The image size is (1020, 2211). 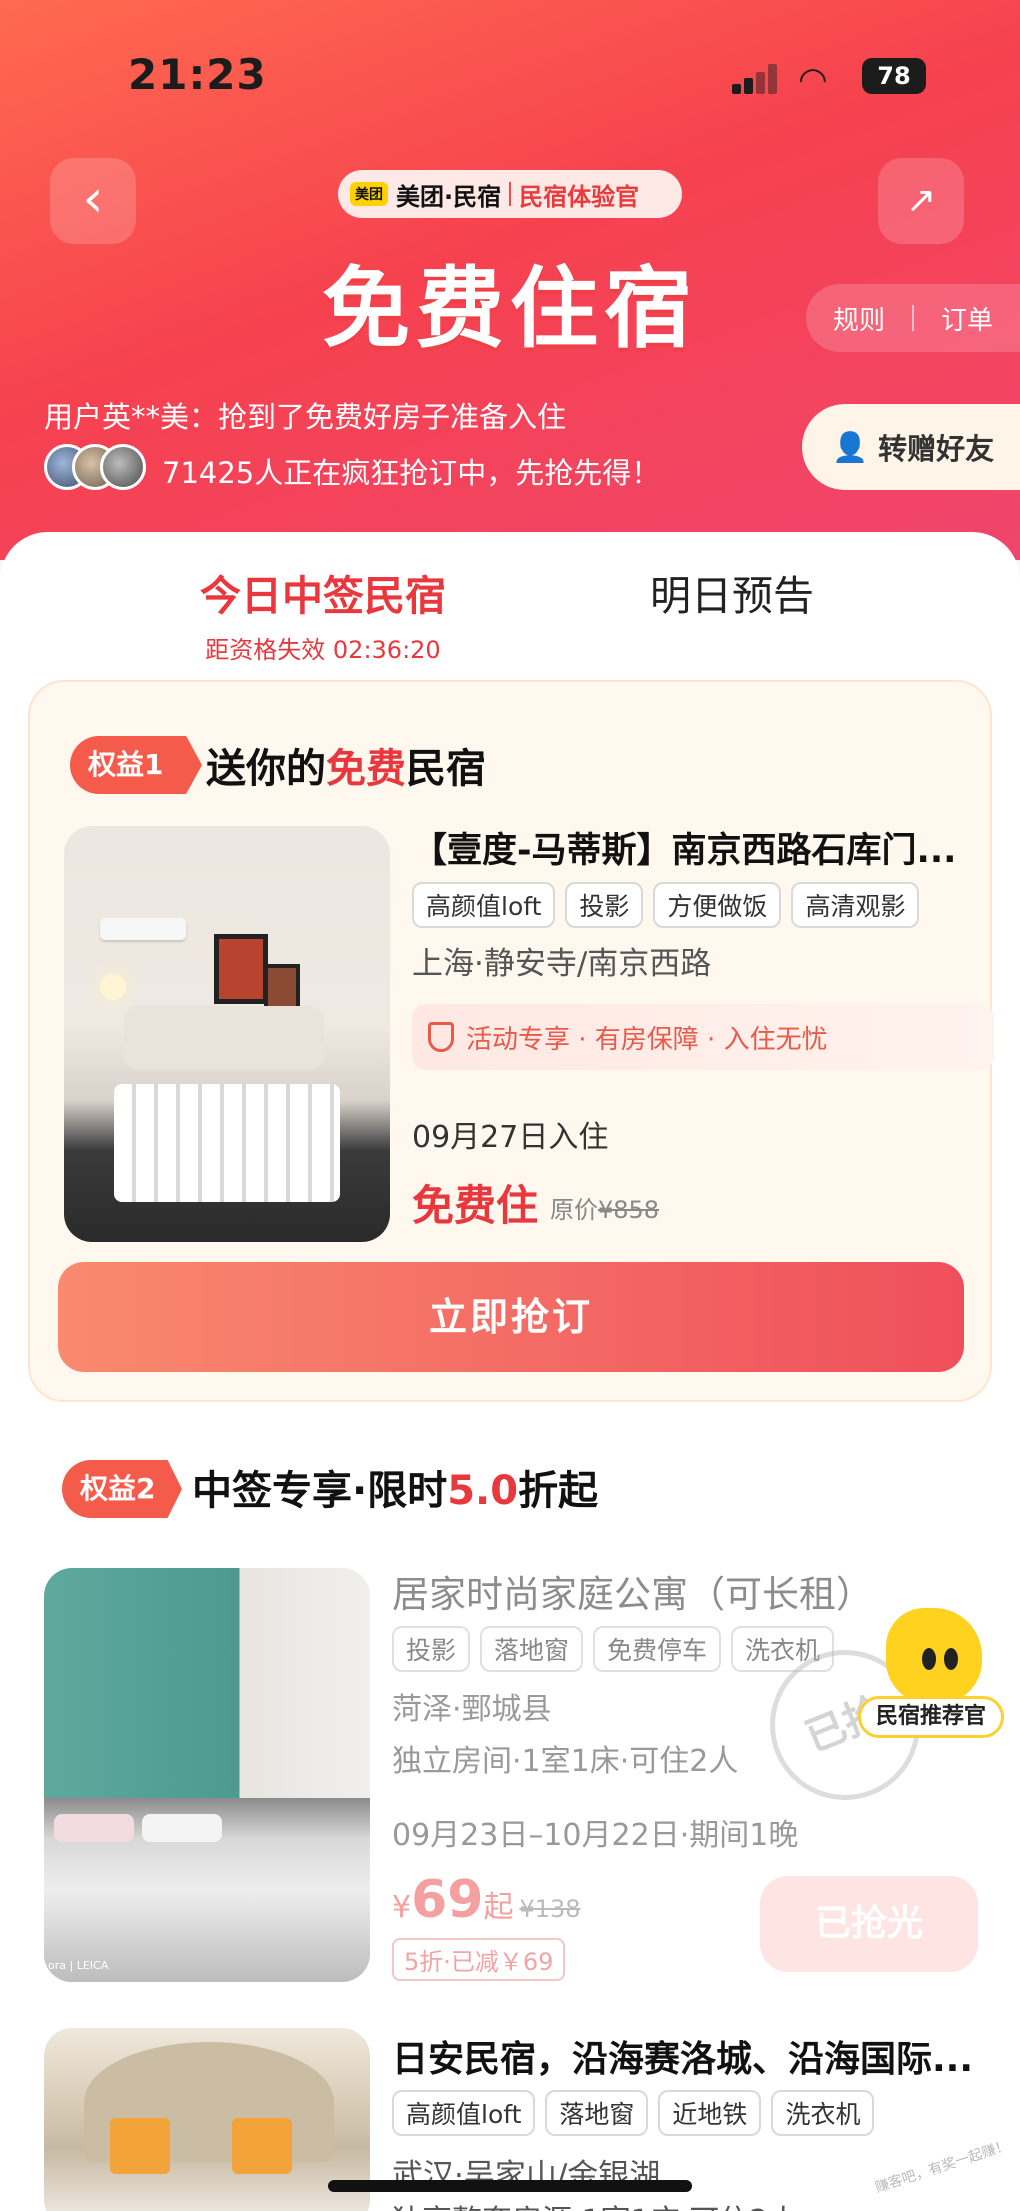 What do you see at coordinates (207, 1775) in the screenshot?
I see `listing-photo: ora | LEICA` at bounding box center [207, 1775].